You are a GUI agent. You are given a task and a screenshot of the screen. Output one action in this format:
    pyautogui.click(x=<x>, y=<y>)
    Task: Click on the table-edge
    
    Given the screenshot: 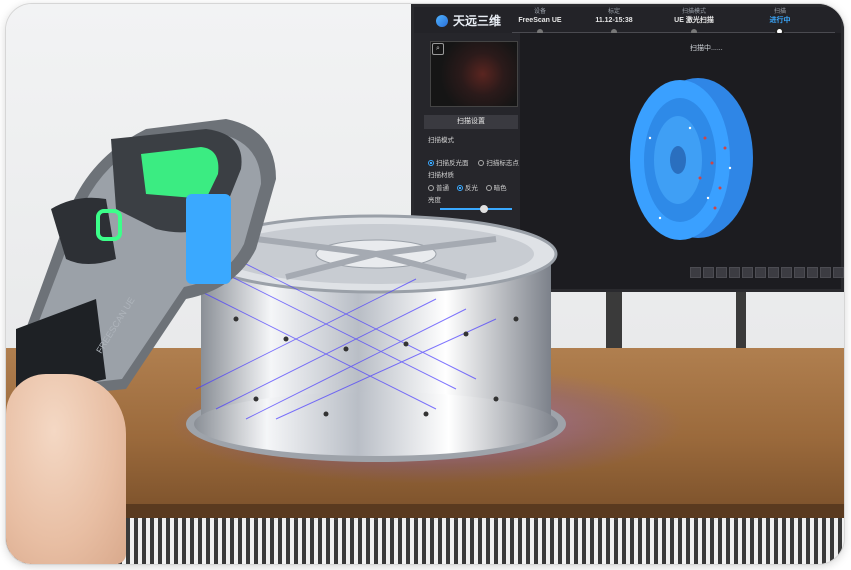 What is the action you would take?
    pyautogui.click(x=425, y=511)
    